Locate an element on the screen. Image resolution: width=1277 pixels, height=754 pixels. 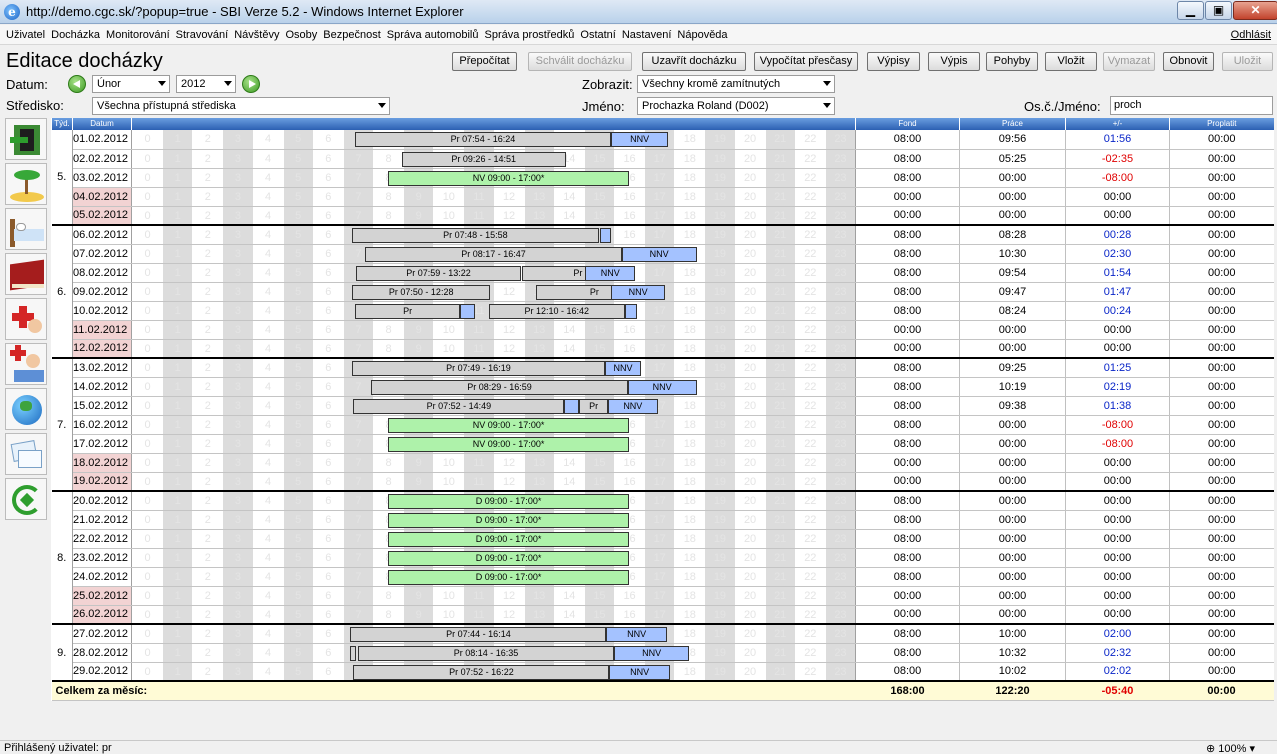
row-date: 03.02.2012 is located at coordinates (102, 178).